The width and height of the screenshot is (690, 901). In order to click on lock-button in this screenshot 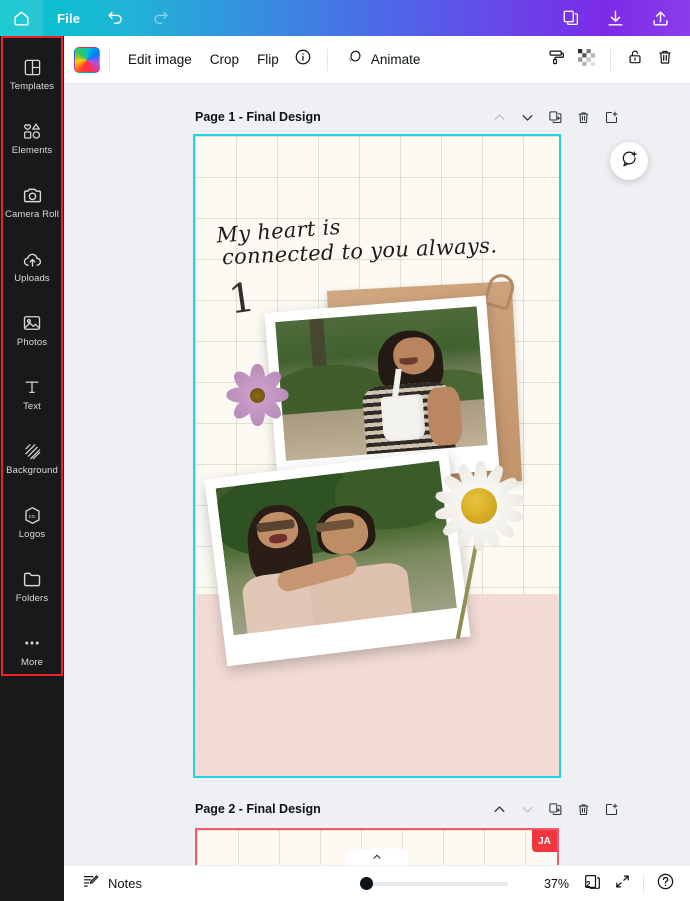, I will do `click(635, 60)`.